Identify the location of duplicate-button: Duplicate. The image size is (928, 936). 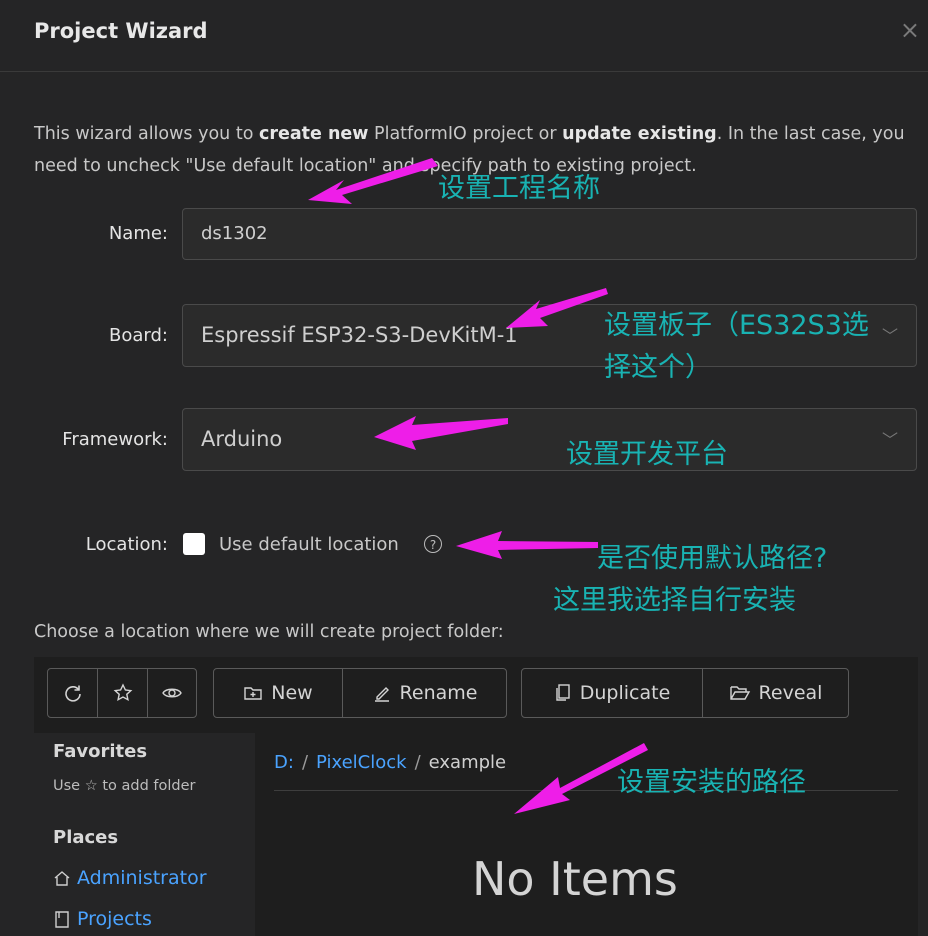
(612, 693).